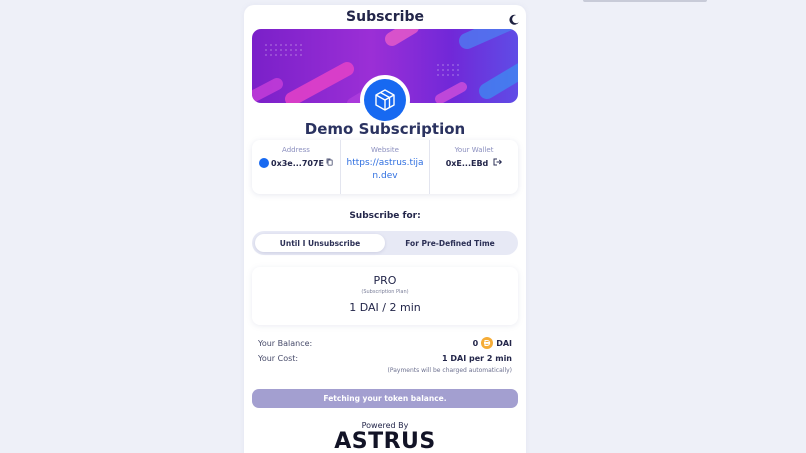 The height and width of the screenshot is (453, 806). What do you see at coordinates (385, 296) in the screenshot?
I see `plan-card: PRO (Subscription Plan) 1 DAI / 2 min` at bounding box center [385, 296].